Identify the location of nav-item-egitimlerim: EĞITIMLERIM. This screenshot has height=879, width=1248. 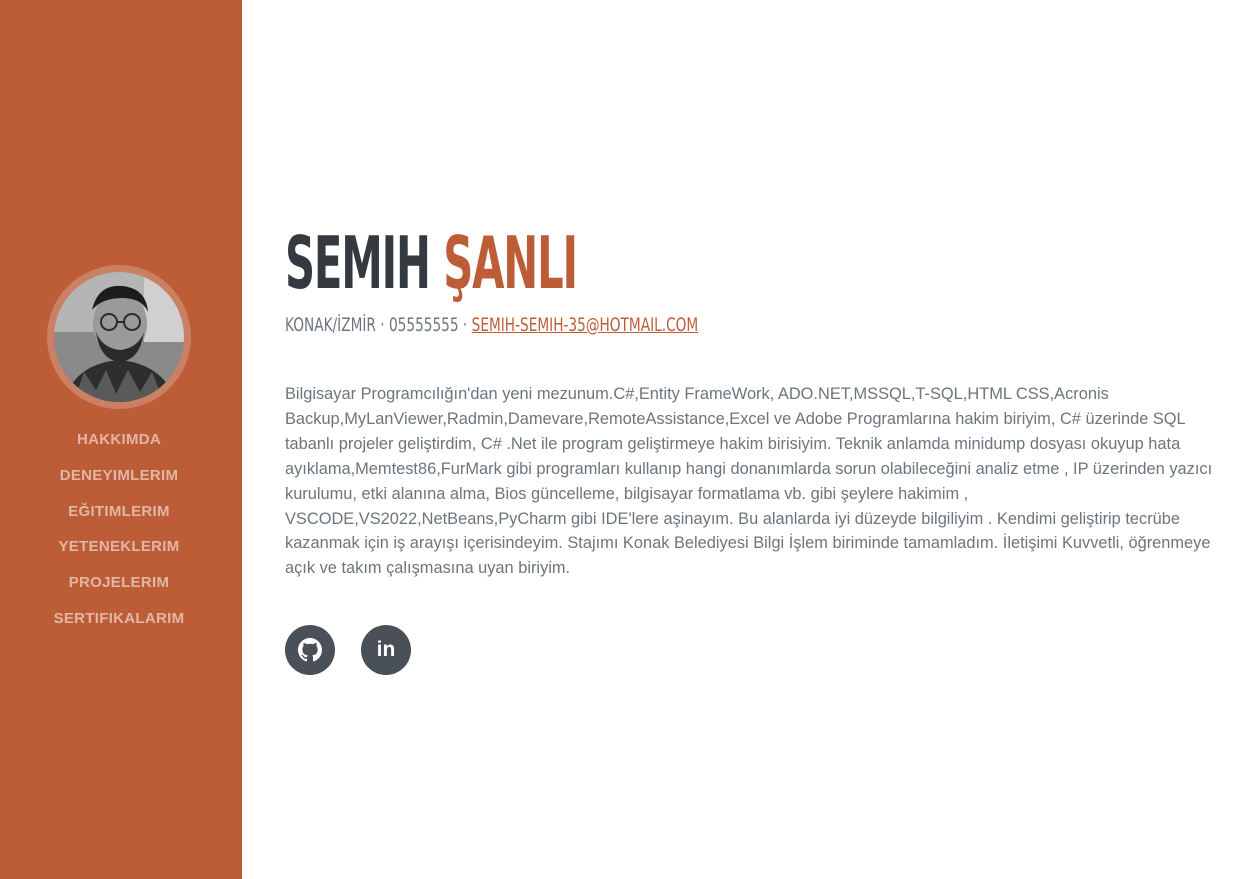
(119, 512).